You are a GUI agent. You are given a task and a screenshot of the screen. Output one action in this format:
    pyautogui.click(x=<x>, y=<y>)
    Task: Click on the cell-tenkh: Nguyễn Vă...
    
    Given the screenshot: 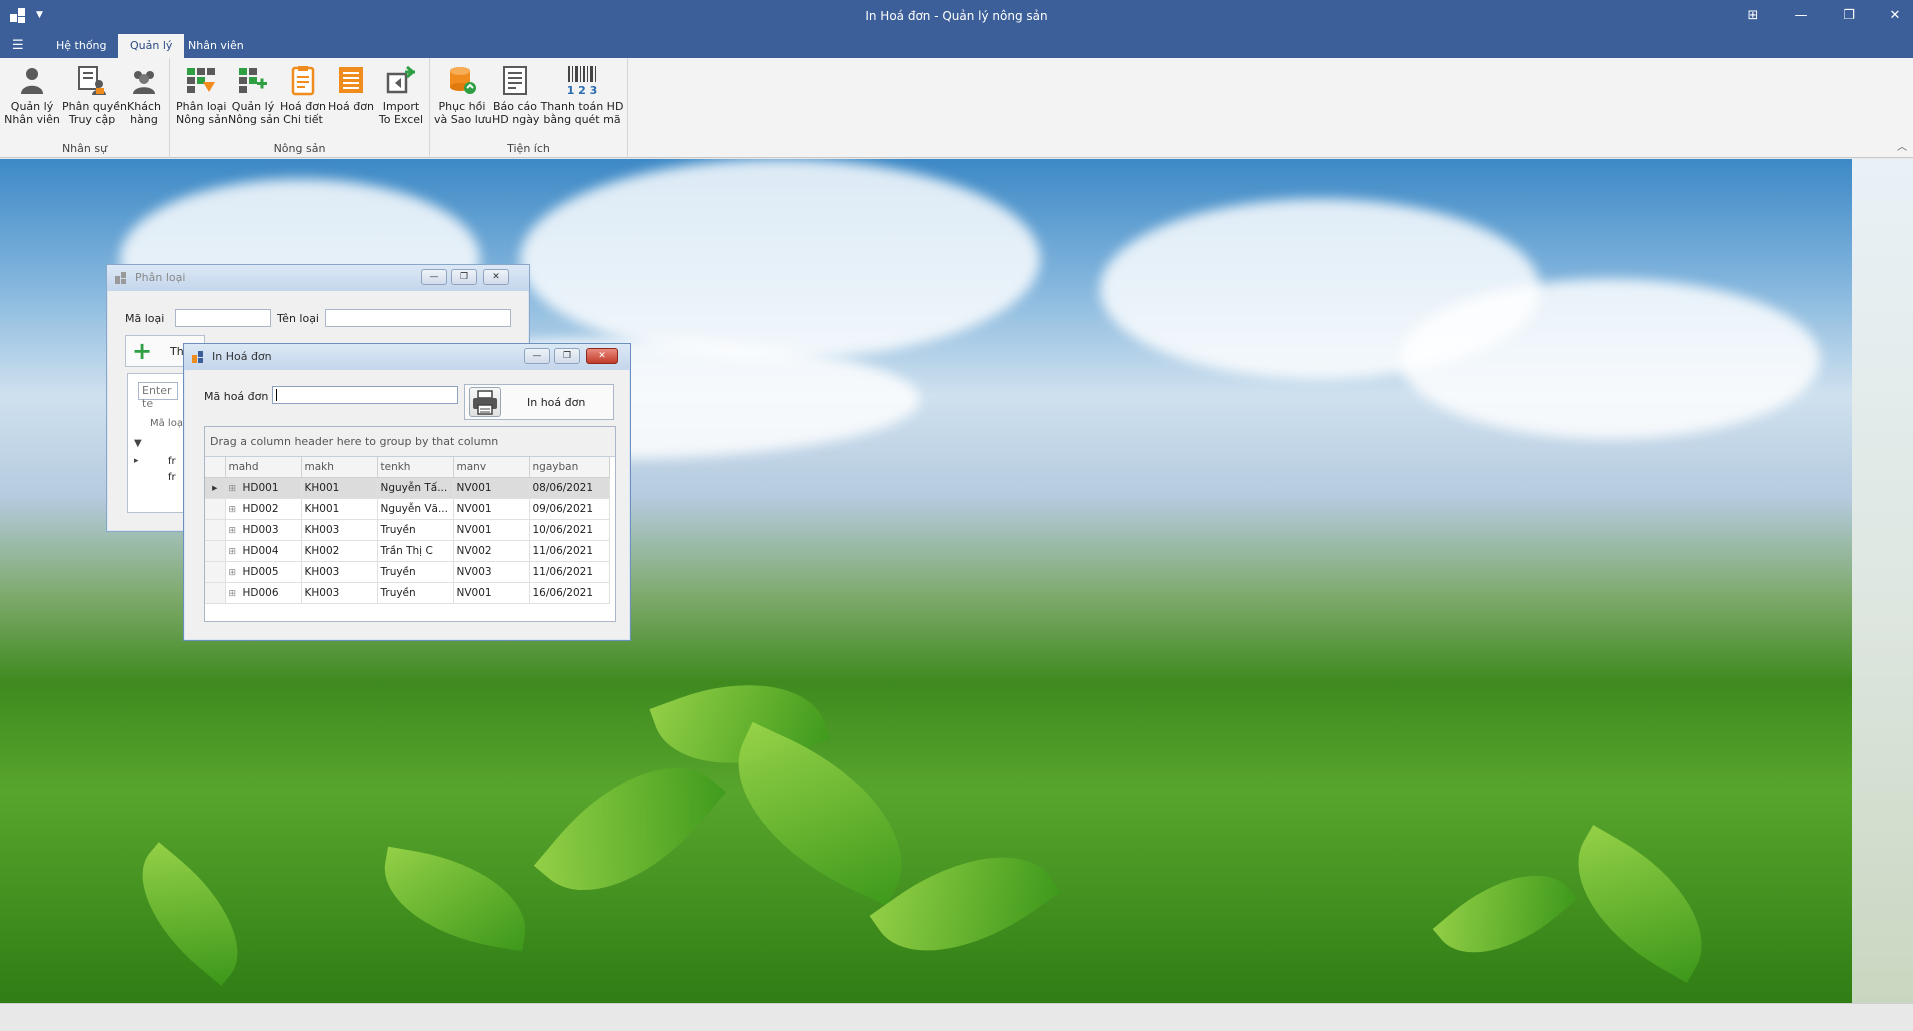 What is the action you would take?
    pyautogui.click(x=415, y=509)
    